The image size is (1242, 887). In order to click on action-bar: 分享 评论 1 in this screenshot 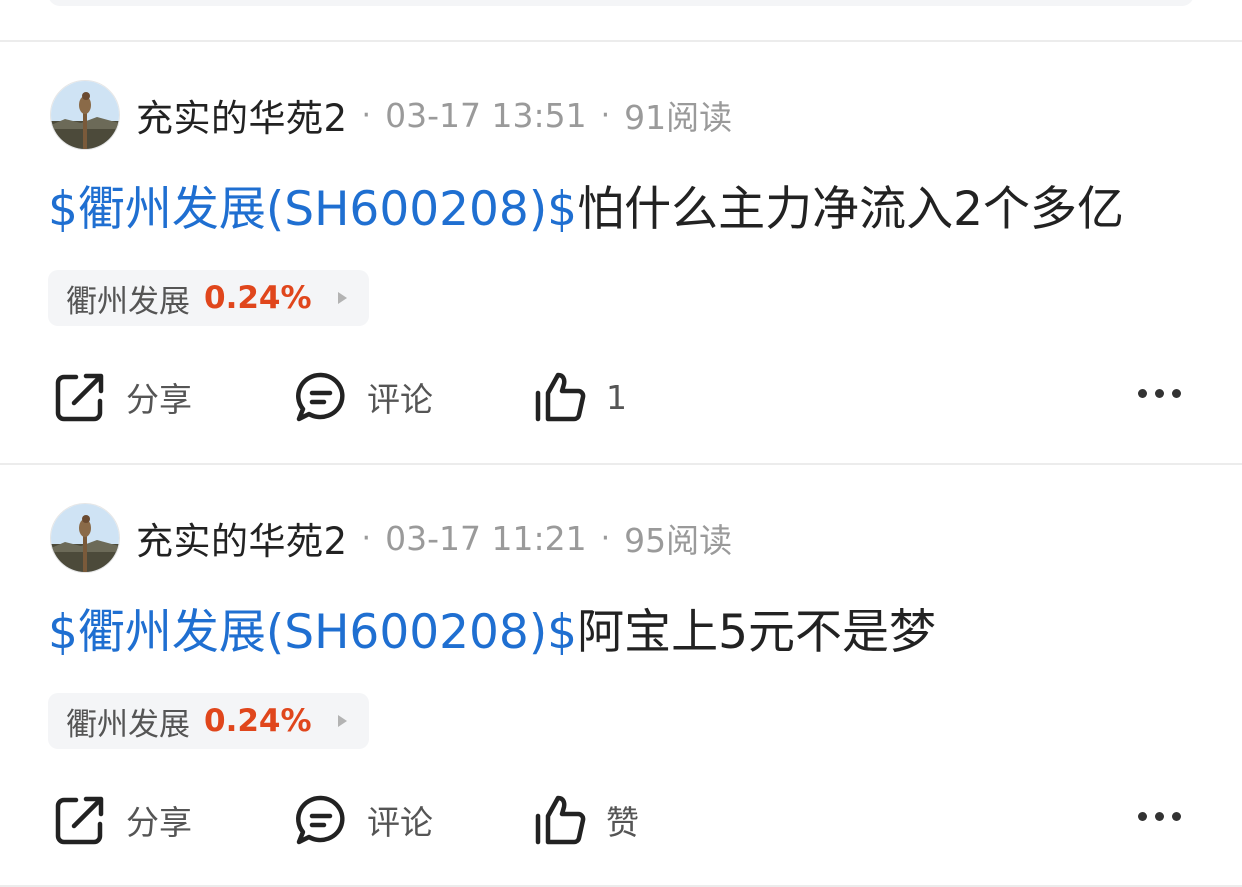, I will do `click(621, 397)`.